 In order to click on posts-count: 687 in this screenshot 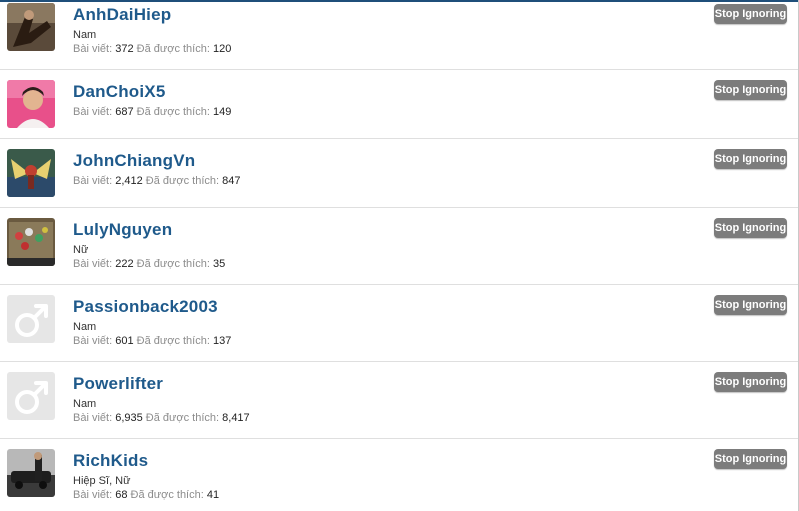, I will do `click(124, 112)`.